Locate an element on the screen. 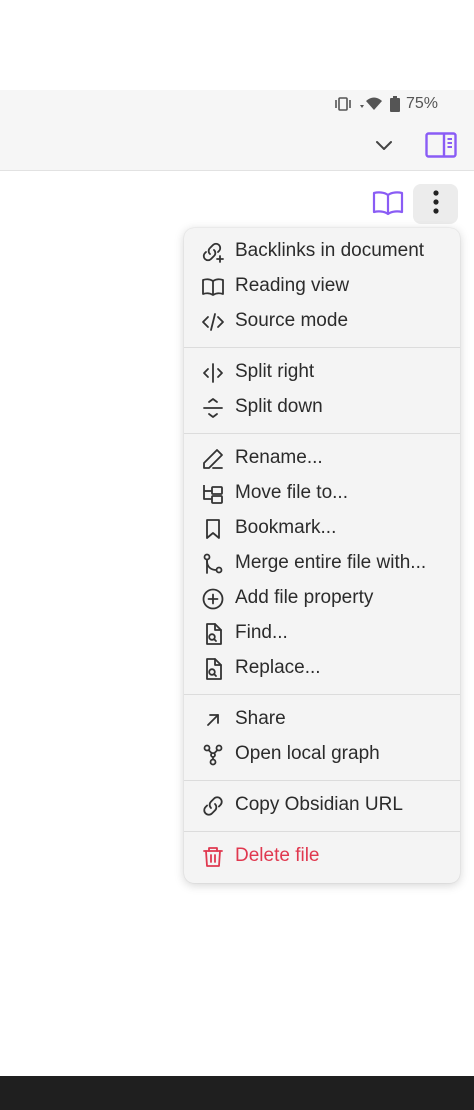  menu-item-reading-view: Reading view is located at coordinates (322, 286).